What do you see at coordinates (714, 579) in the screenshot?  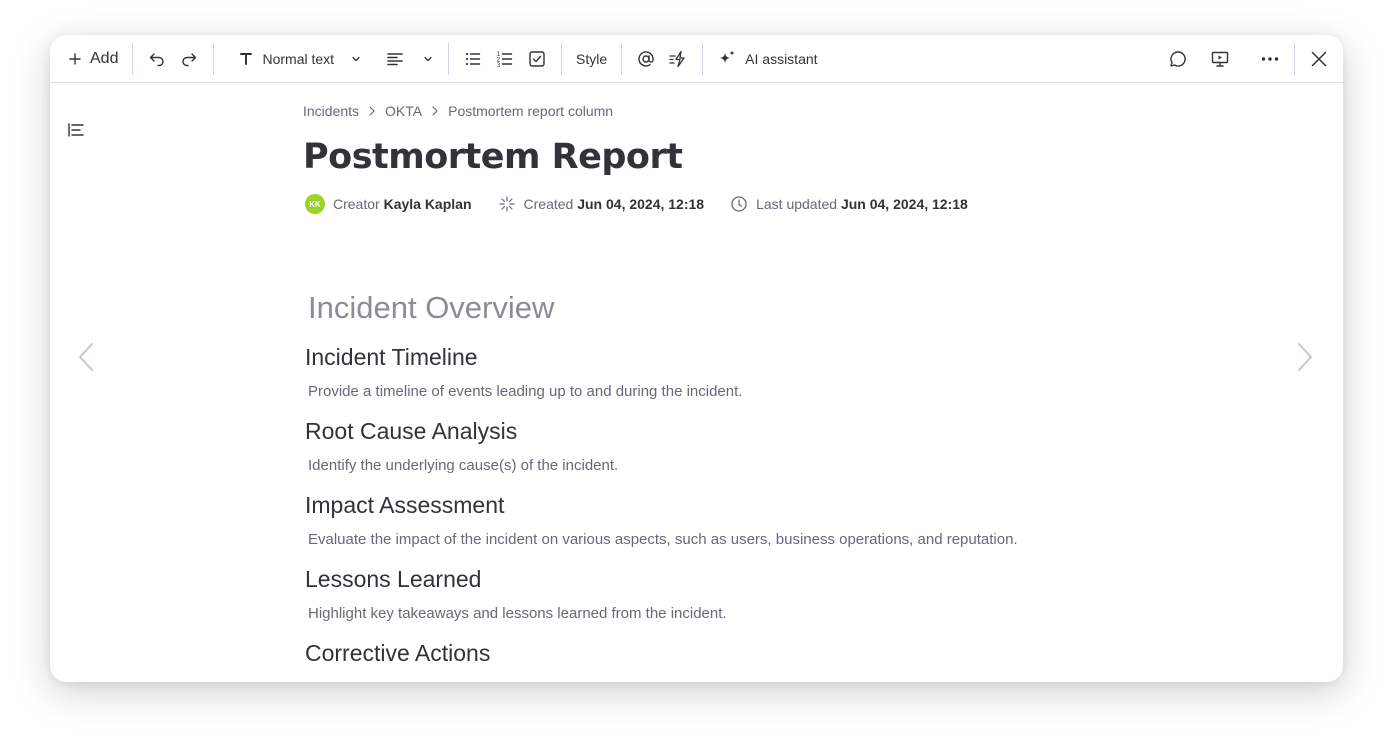 I see `section-title: Lessons Learned` at bounding box center [714, 579].